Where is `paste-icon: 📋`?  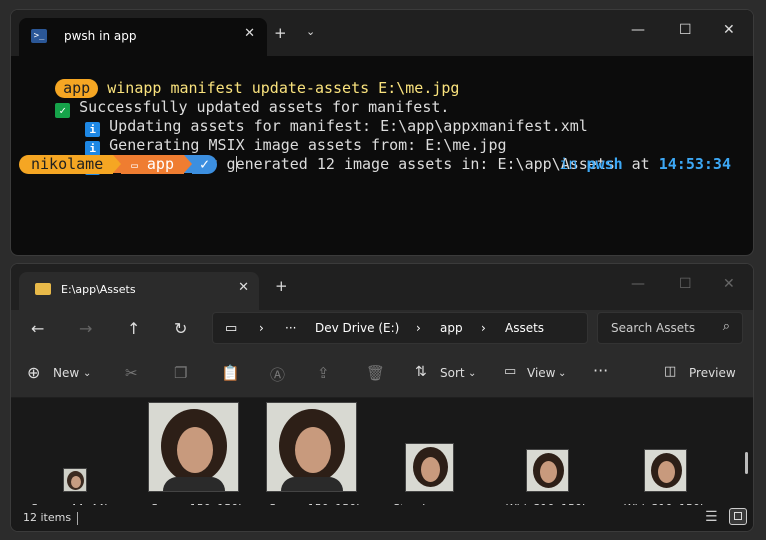 paste-icon: 📋 is located at coordinates (230, 373).